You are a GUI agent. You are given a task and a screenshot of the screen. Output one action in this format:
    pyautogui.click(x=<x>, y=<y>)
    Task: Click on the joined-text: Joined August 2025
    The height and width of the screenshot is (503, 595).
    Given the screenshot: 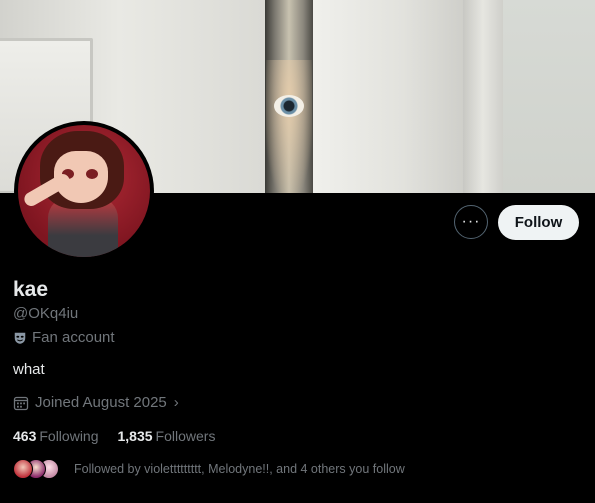 What is the action you would take?
    pyautogui.click(x=101, y=402)
    